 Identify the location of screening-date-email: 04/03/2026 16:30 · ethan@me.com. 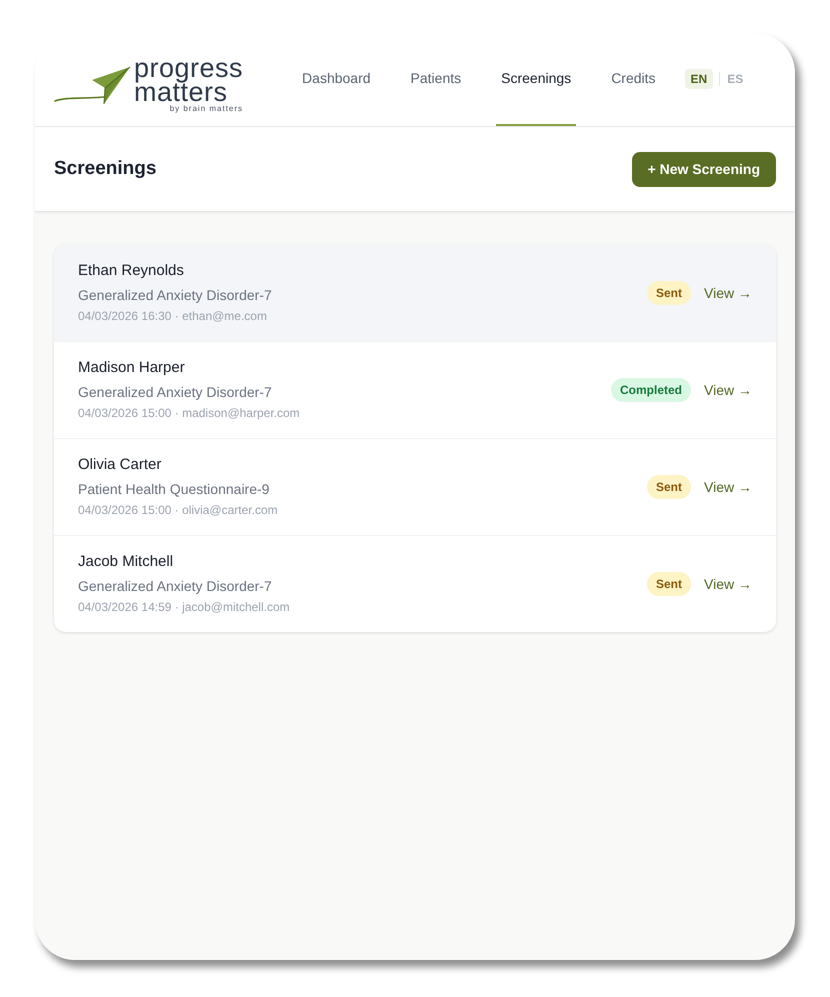
(173, 316).